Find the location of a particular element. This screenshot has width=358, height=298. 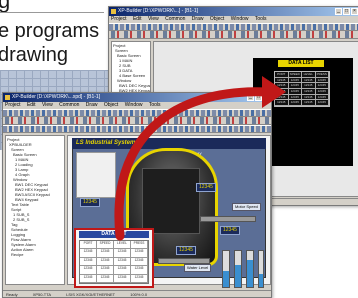

back-data-list-title: DATA LIST is located at coordinates (301, 63).